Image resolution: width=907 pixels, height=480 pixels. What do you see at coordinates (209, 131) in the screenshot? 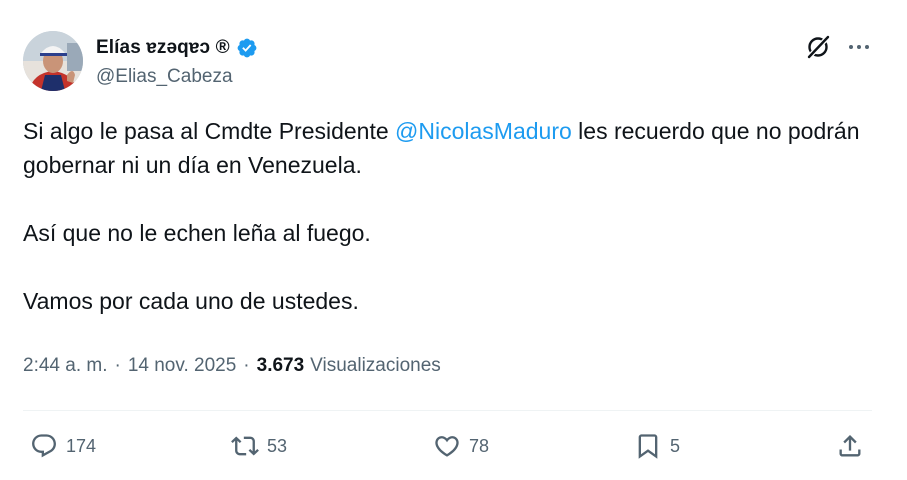
I see `tweet-text-prefix: Si algo le pasa al Cmdte Presidente` at bounding box center [209, 131].